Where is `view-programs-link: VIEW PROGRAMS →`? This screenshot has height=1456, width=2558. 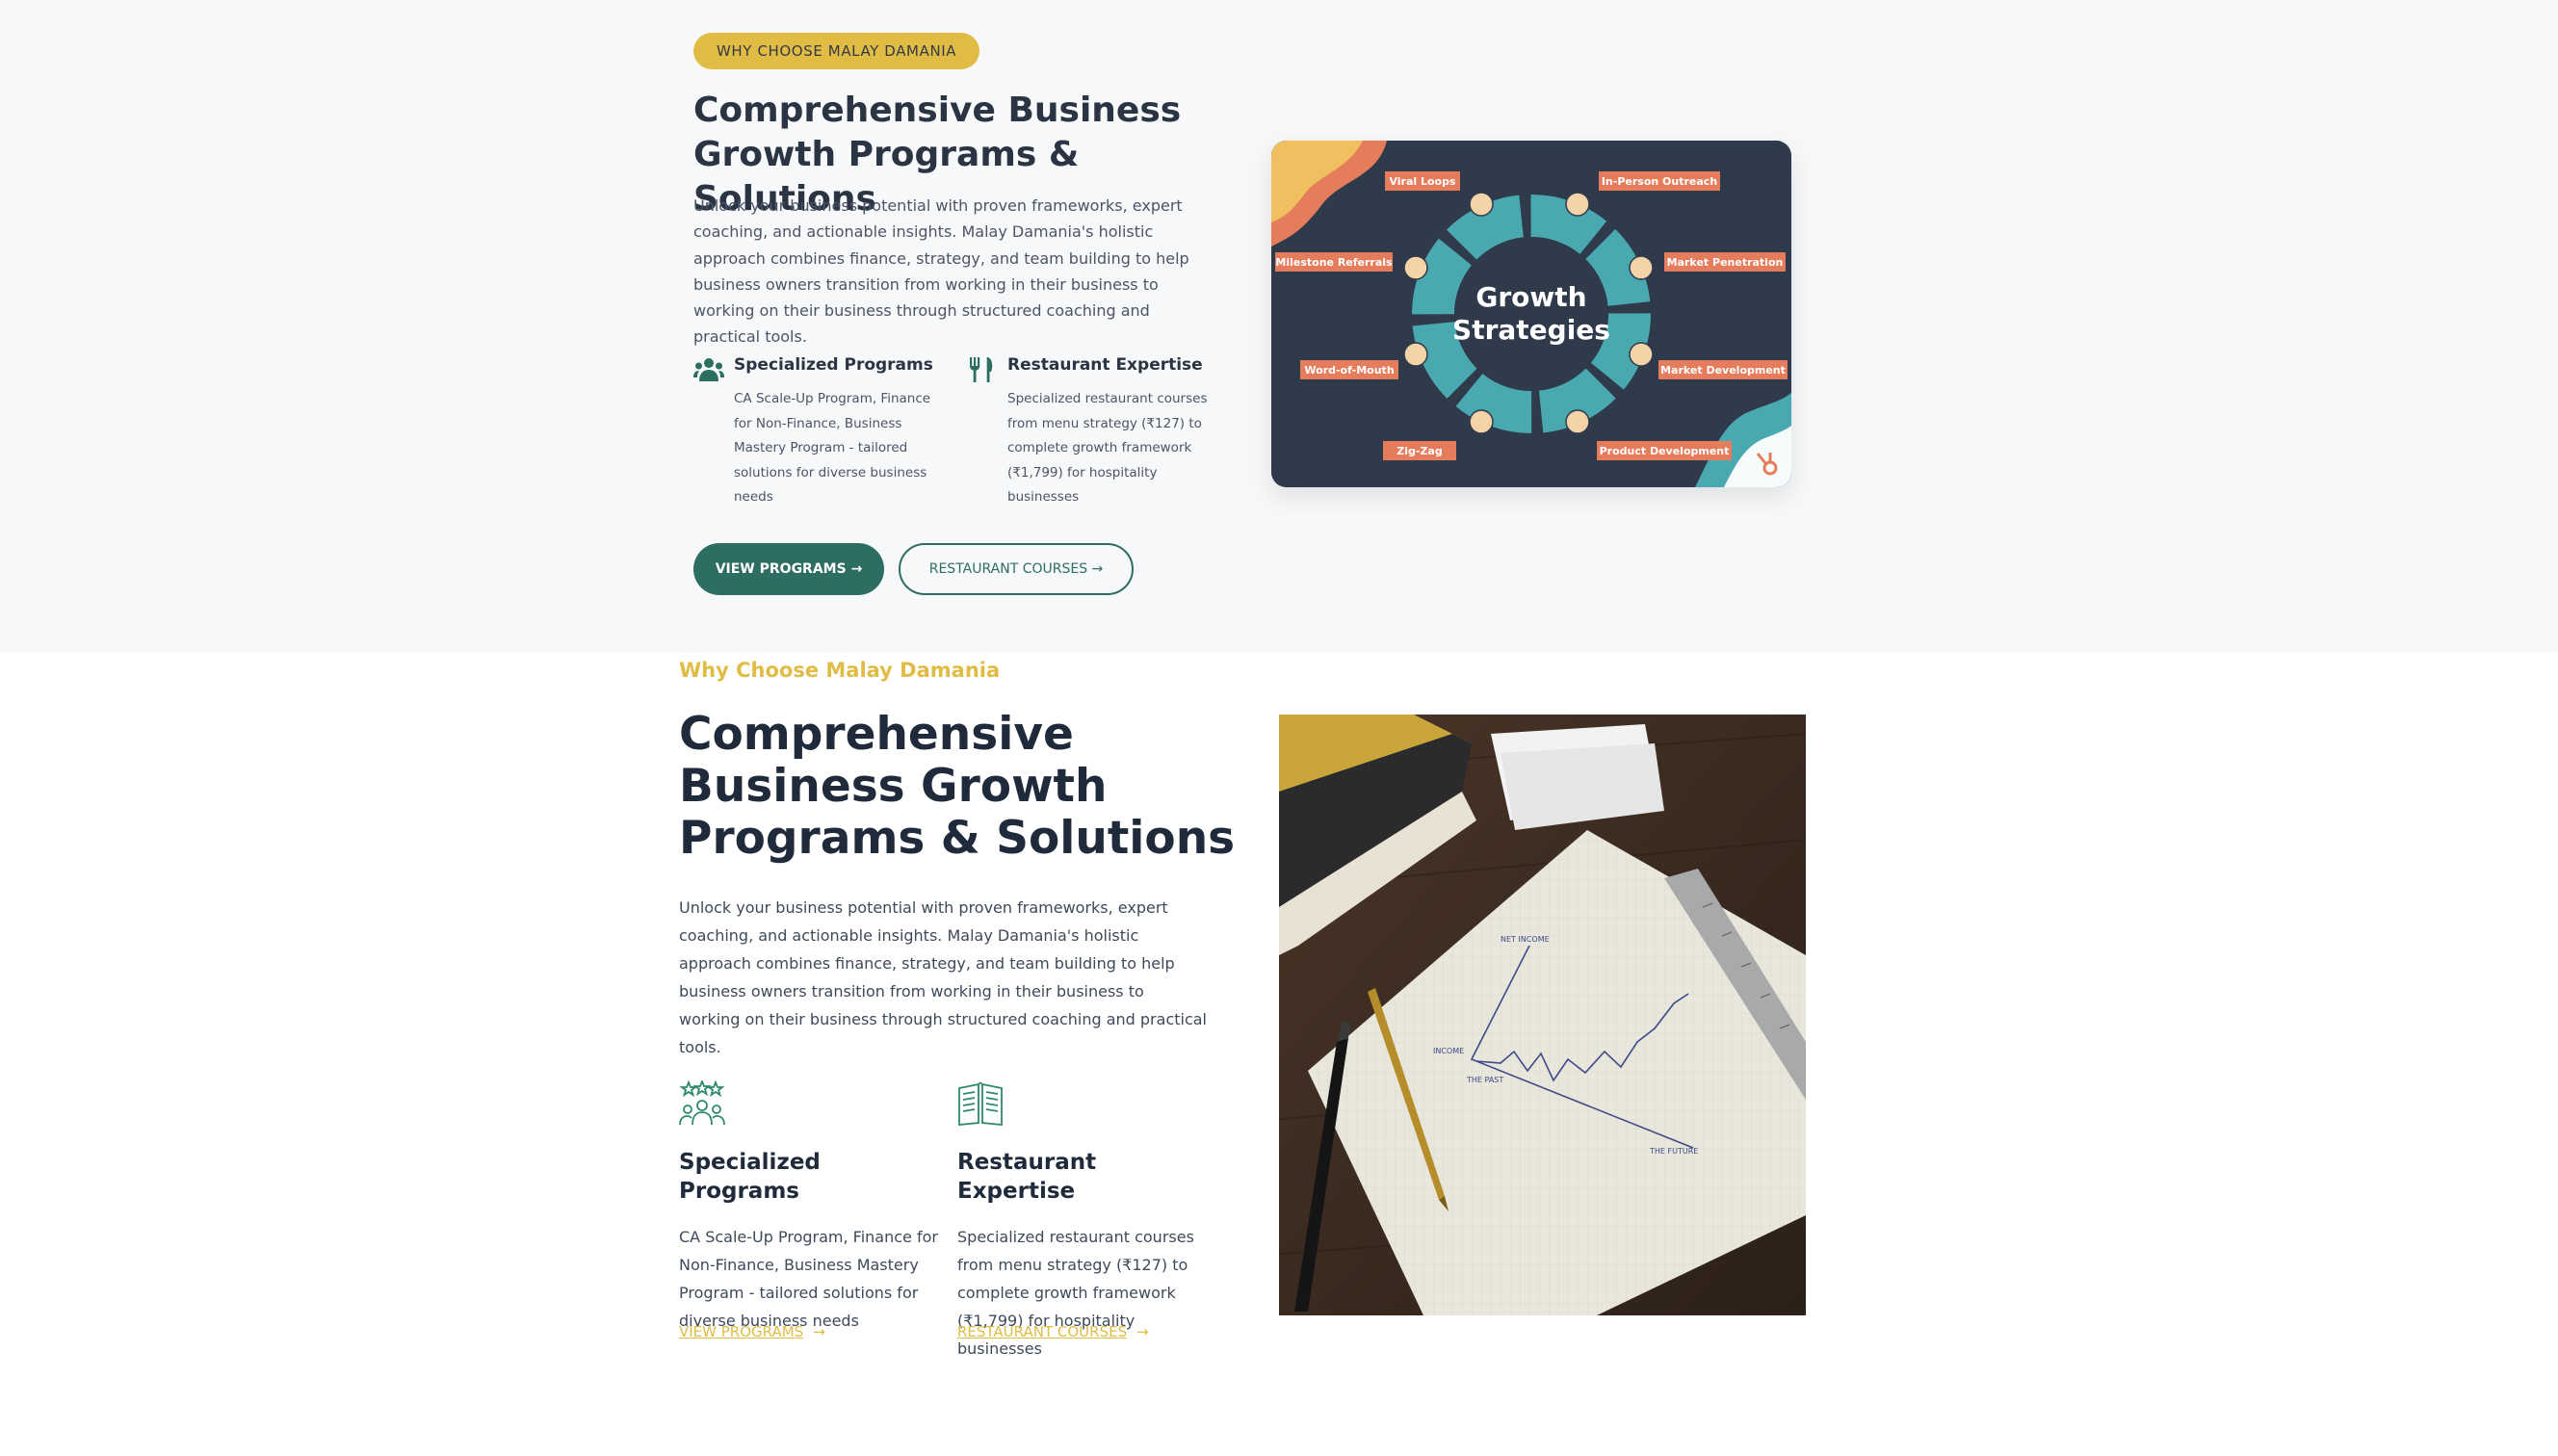 view-programs-link: VIEW PROGRAMS → is located at coordinates (752, 1331).